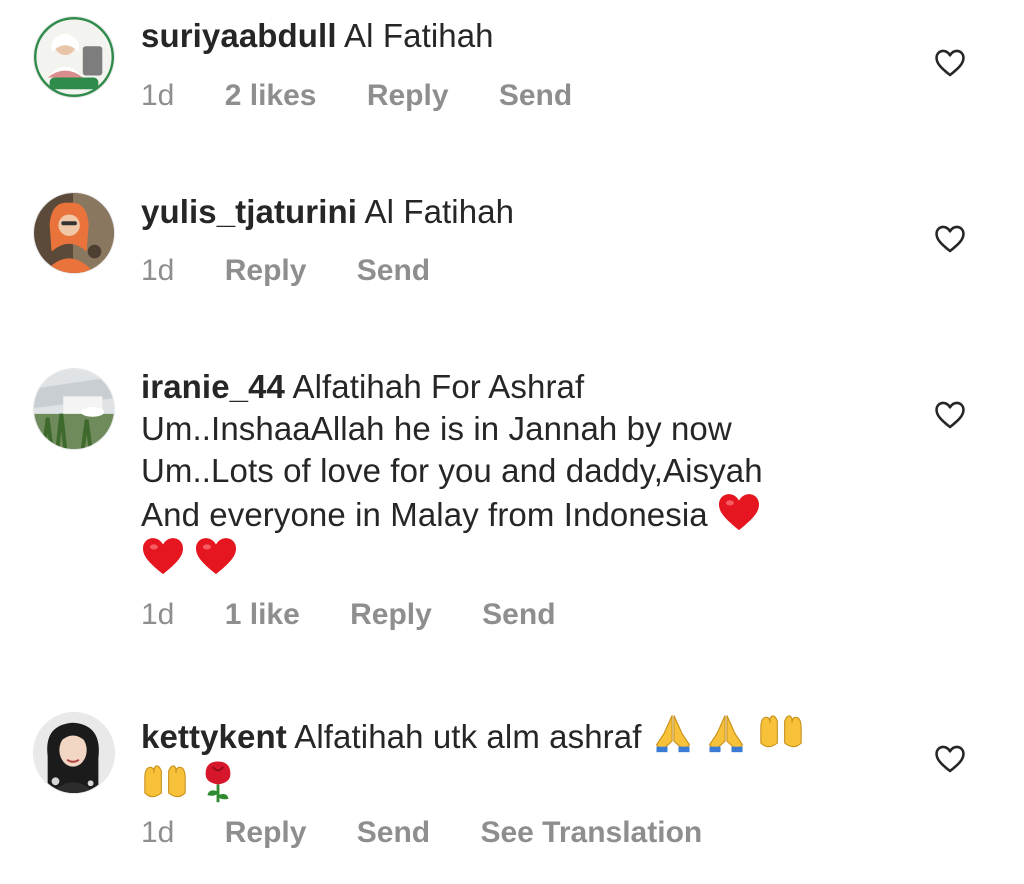  What do you see at coordinates (239, 35) in the screenshot?
I see `username: suriyaabdull` at bounding box center [239, 35].